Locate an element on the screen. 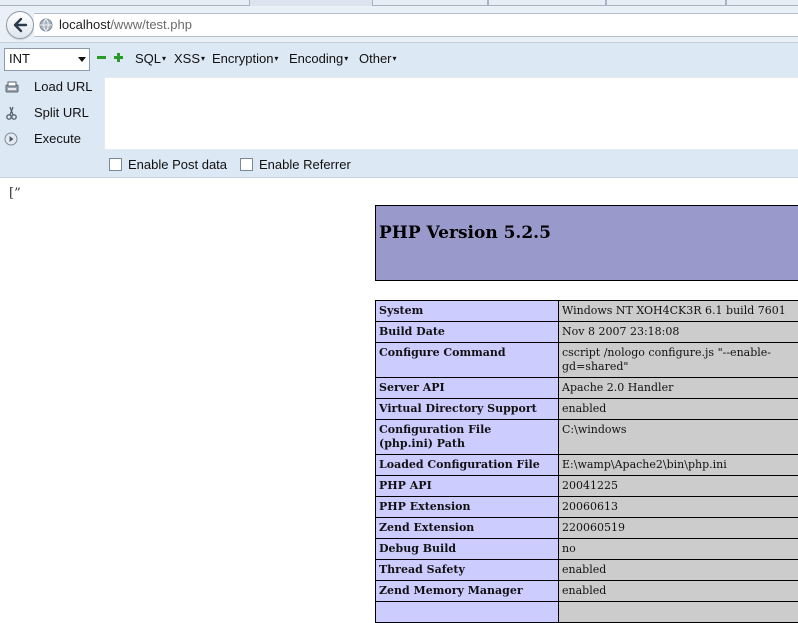  table-row: Server API Apache 2.0 Handler is located at coordinates (586, 388).